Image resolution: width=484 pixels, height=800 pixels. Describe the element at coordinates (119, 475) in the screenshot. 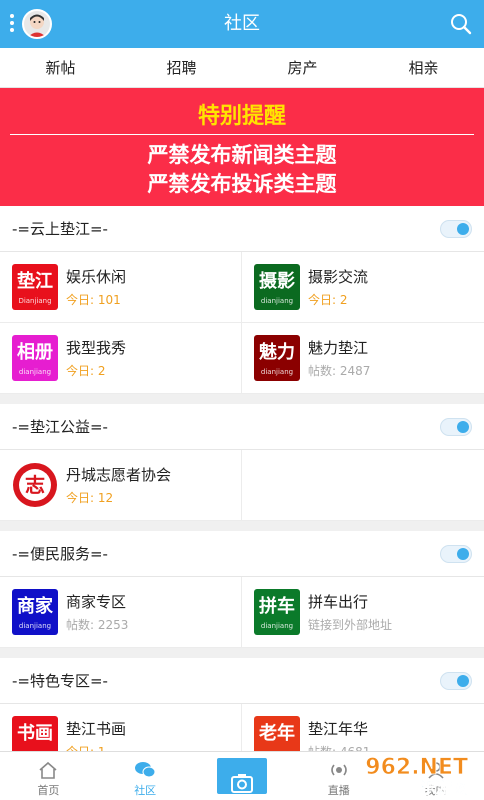

I see `forum-name: 丹城志愿者协会` at that location.